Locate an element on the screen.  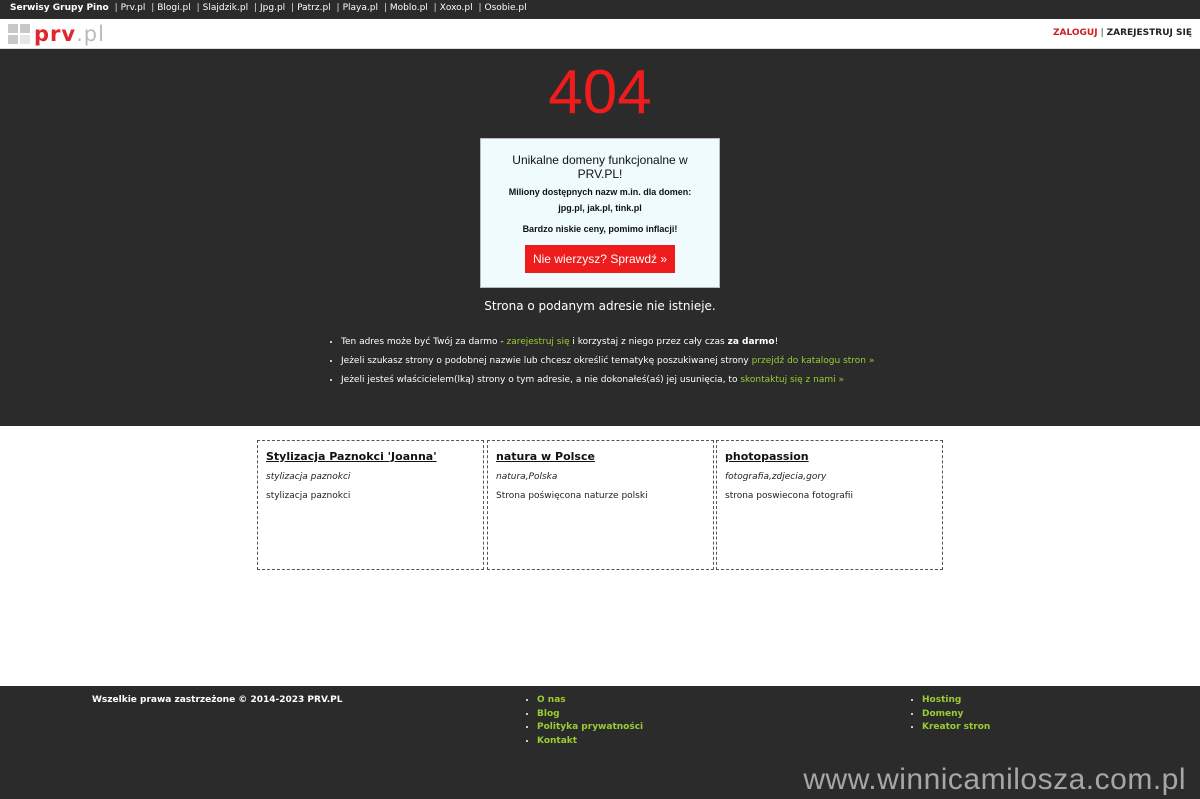
catalog-link: przejdź do katalogu stron » is located at coordinates (813, 361).